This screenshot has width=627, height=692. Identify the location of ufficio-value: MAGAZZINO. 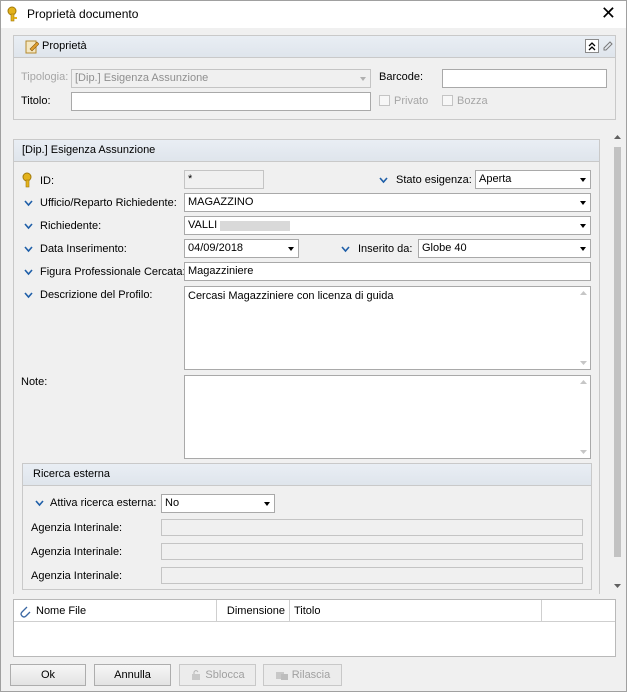
(221, 202).